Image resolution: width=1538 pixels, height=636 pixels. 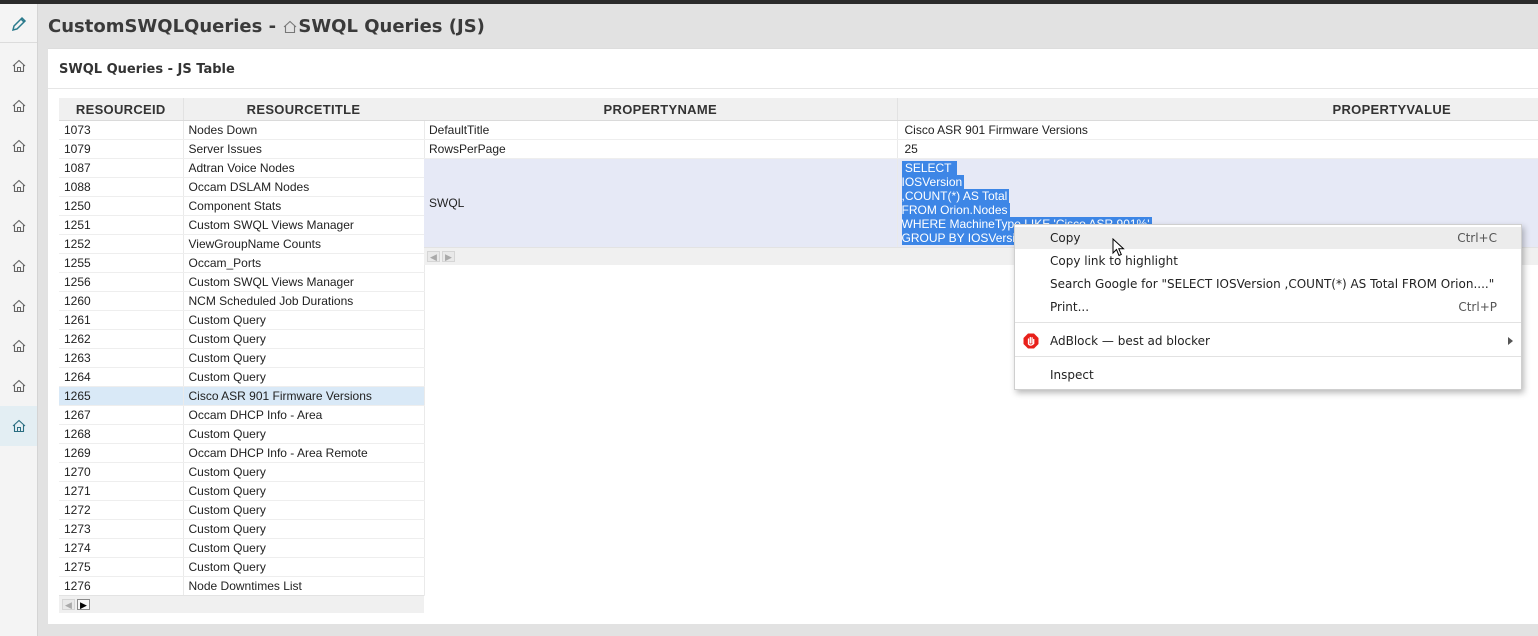 I want to click on resource-id-cell: 1261, so click(x=121, y=320).